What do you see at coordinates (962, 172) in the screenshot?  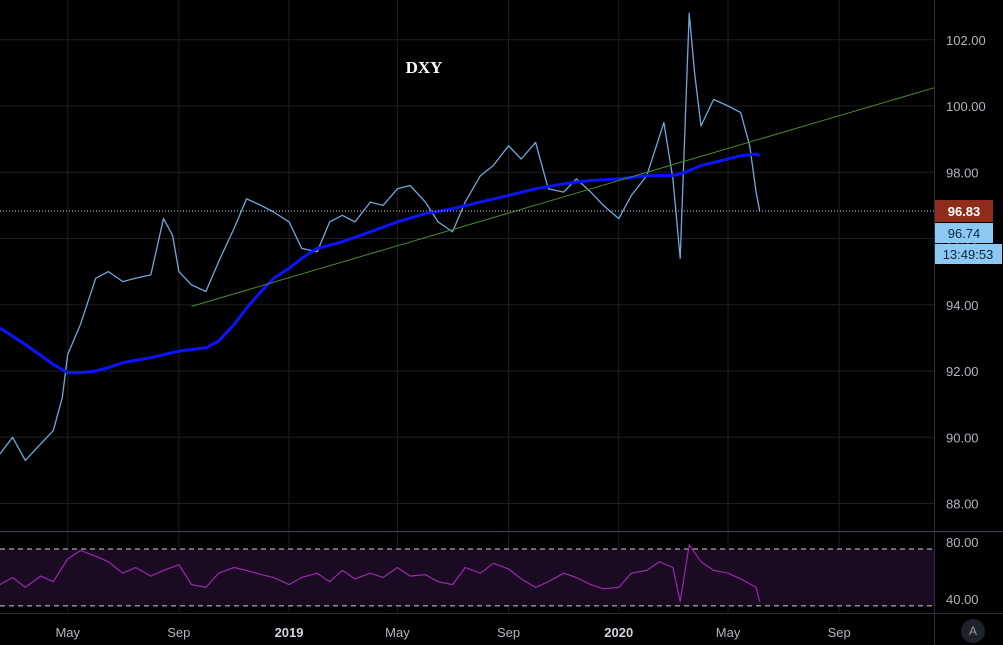 I see `price-axis-label: 98.00` at bounding box center [962, 172].